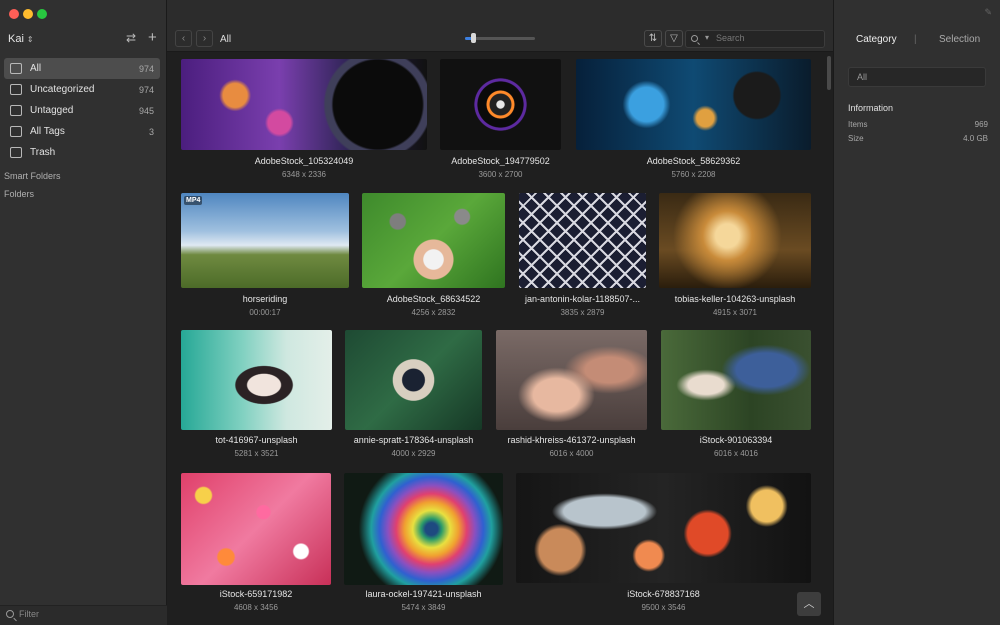  Describe the element at coordinates (571, 440) in the screenshot. I see `item-name: rashid-khreiss-461372-unsplash` at that location.